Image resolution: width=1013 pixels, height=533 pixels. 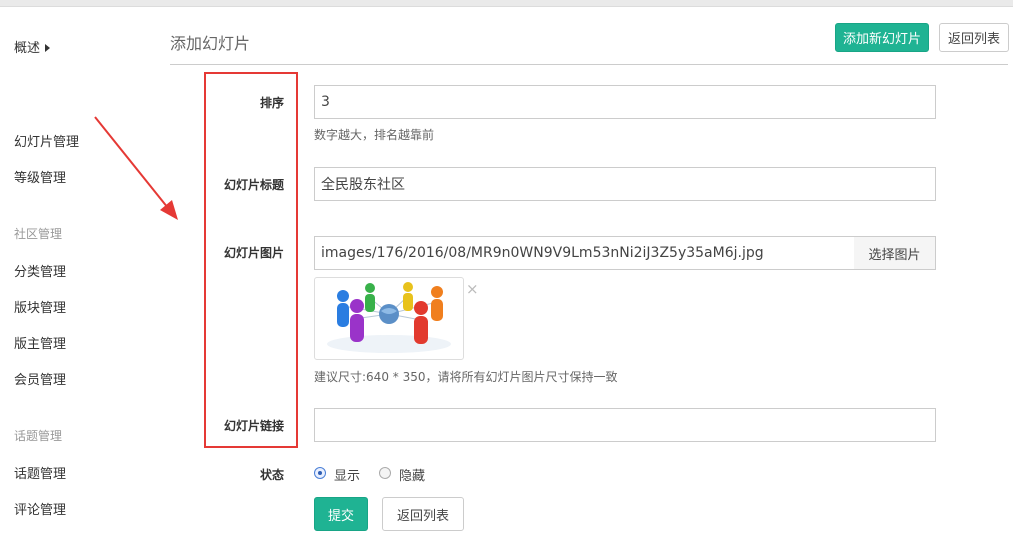 I want to click on sidebar-item-moderators: 版主管理, so click(x=40, y=342).